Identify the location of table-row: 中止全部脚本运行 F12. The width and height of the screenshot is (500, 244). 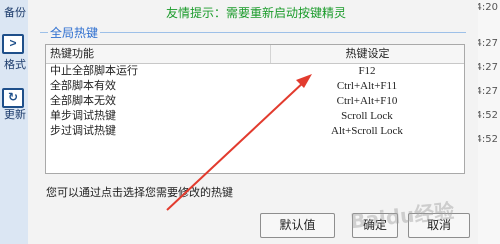
(255, 71).